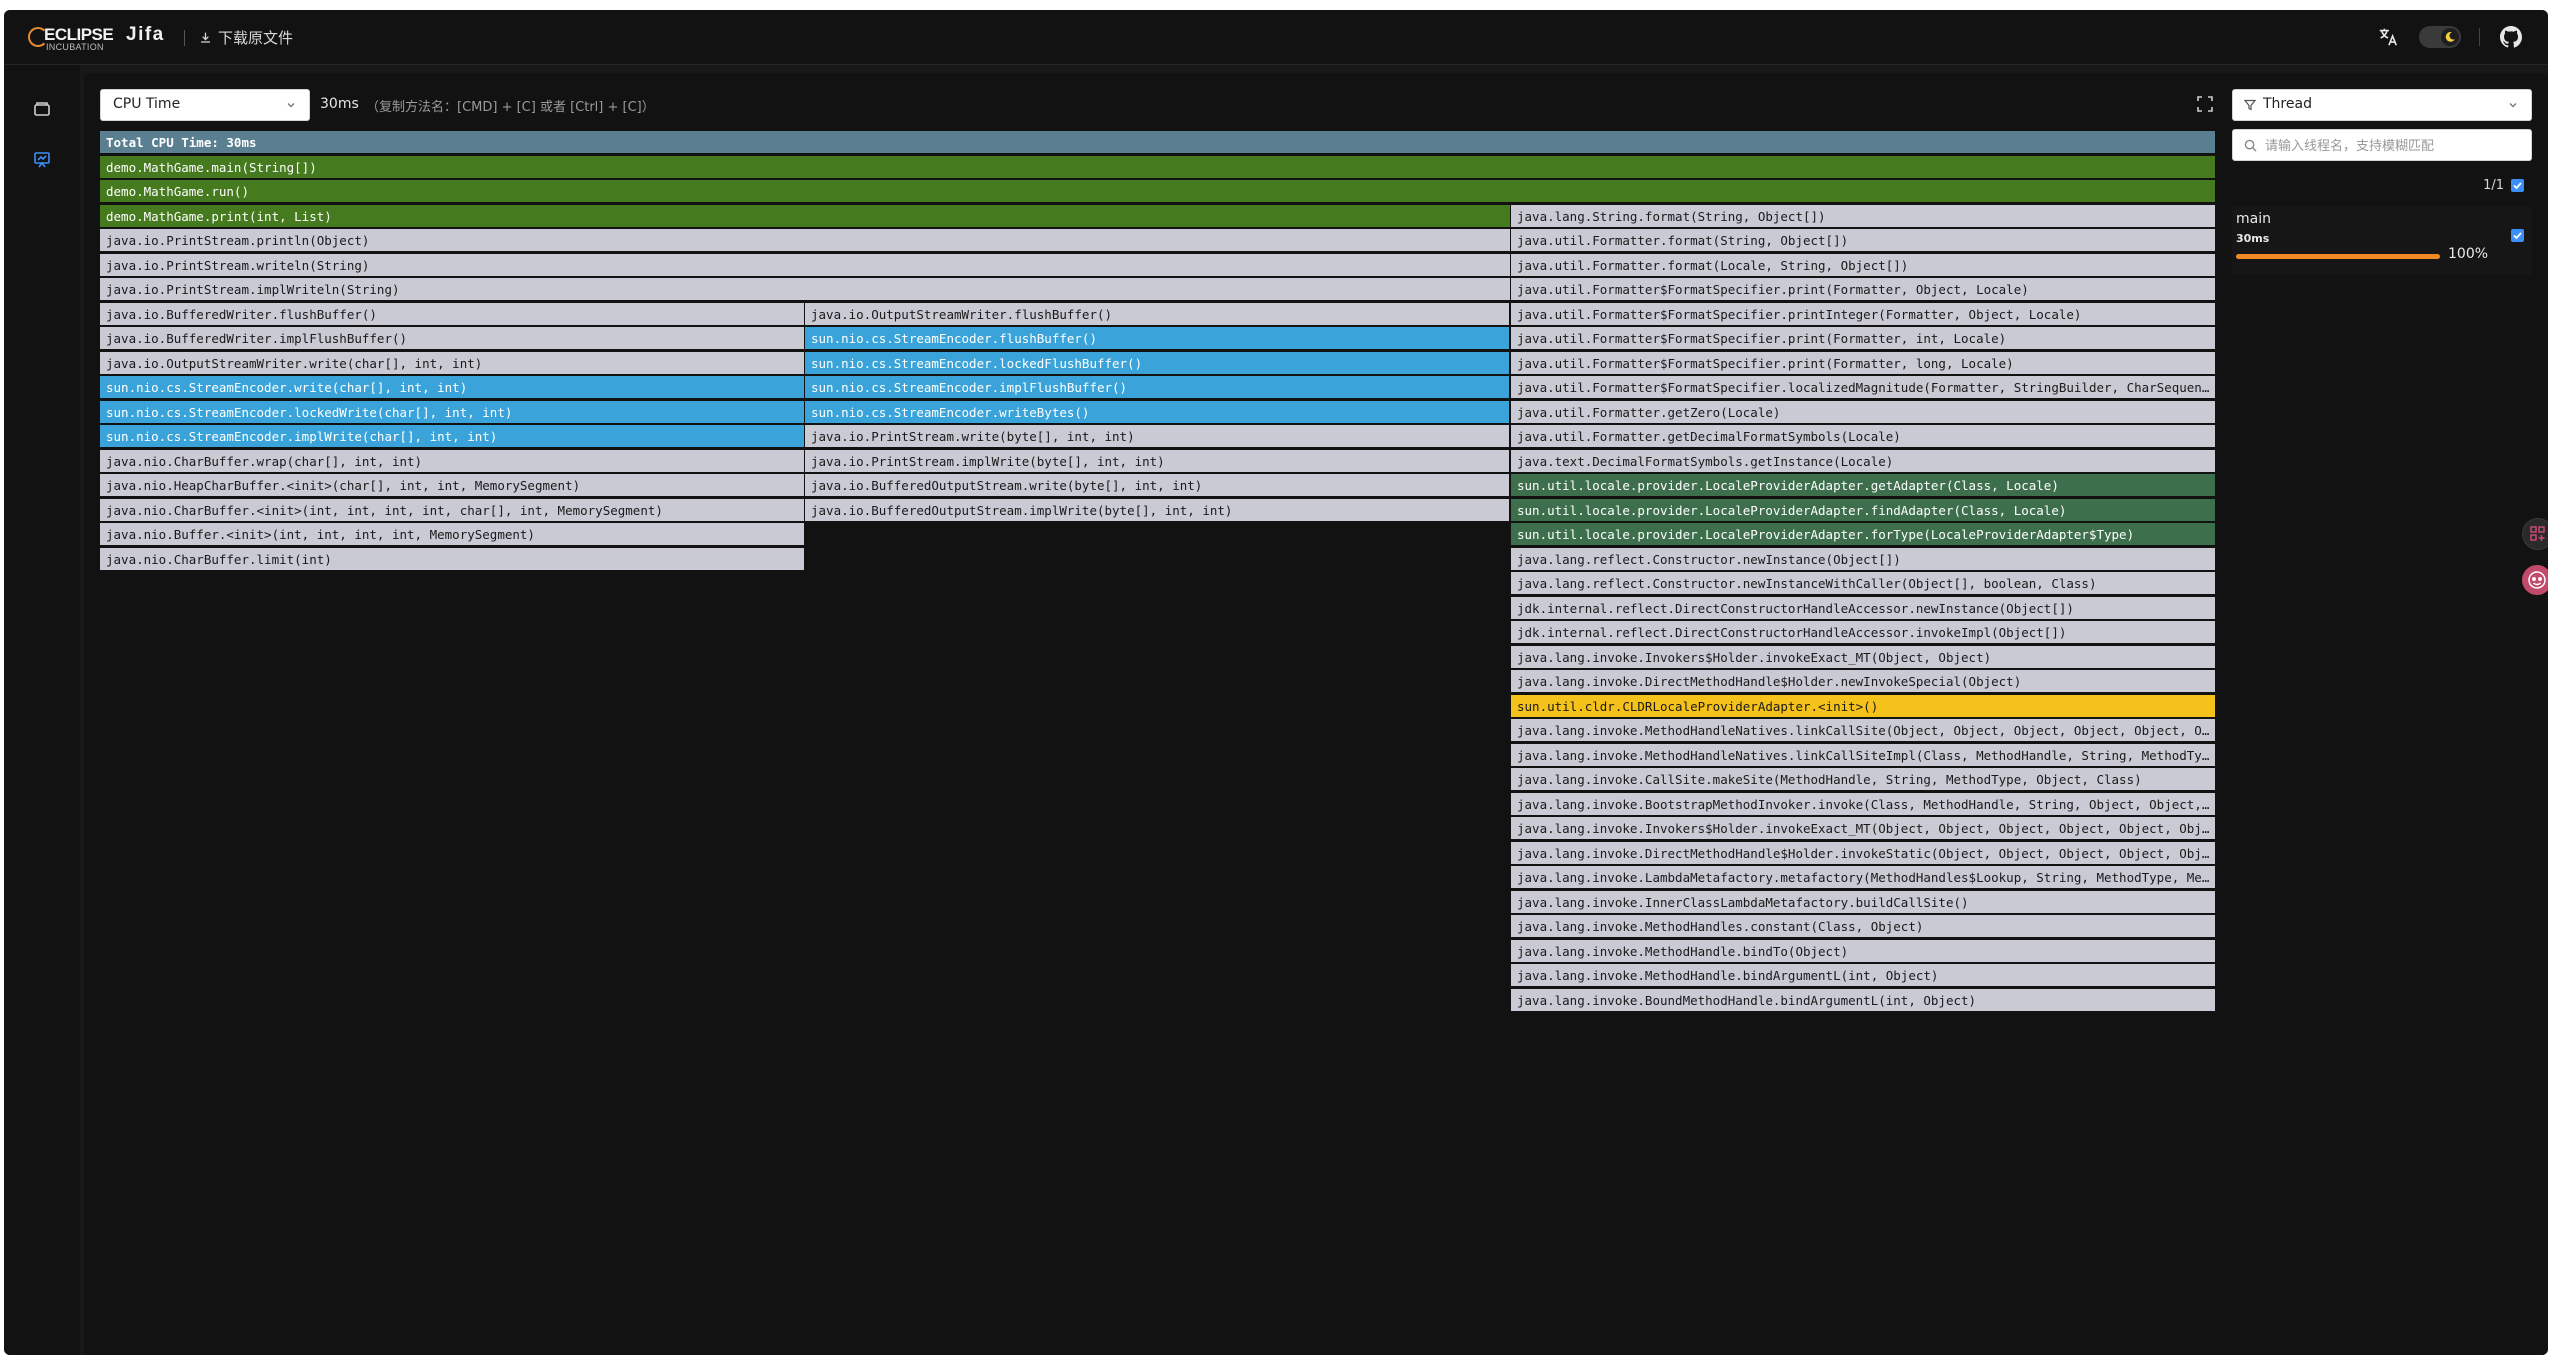 The height and width of the screenshot is (1359, 2560). What do you see at coordinates (805, 240) in the screenshot?
I see `flame-frame: java.io.PrintStream.println(Object)` at bounding box center [805, 240].